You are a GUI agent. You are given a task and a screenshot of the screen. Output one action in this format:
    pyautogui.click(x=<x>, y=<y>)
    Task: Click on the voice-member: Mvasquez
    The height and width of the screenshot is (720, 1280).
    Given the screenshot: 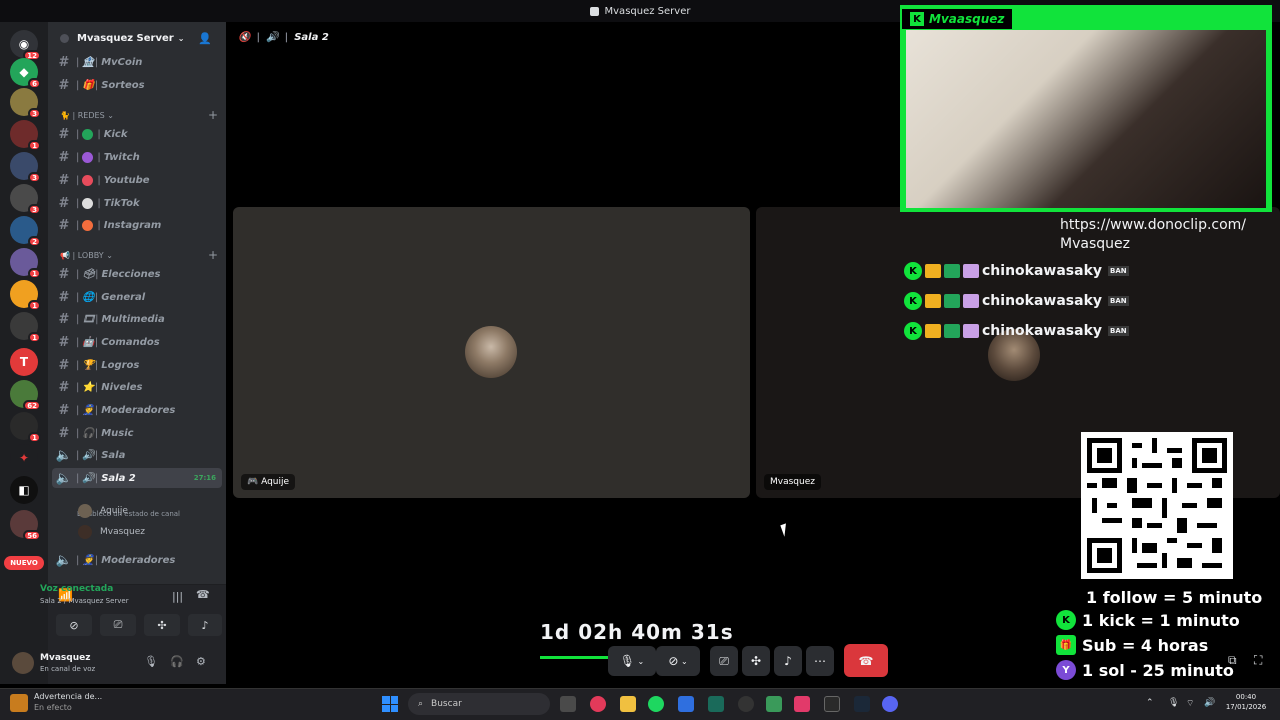 What is the action you would take?
    pyautogui.click(x=111, y=532)
    